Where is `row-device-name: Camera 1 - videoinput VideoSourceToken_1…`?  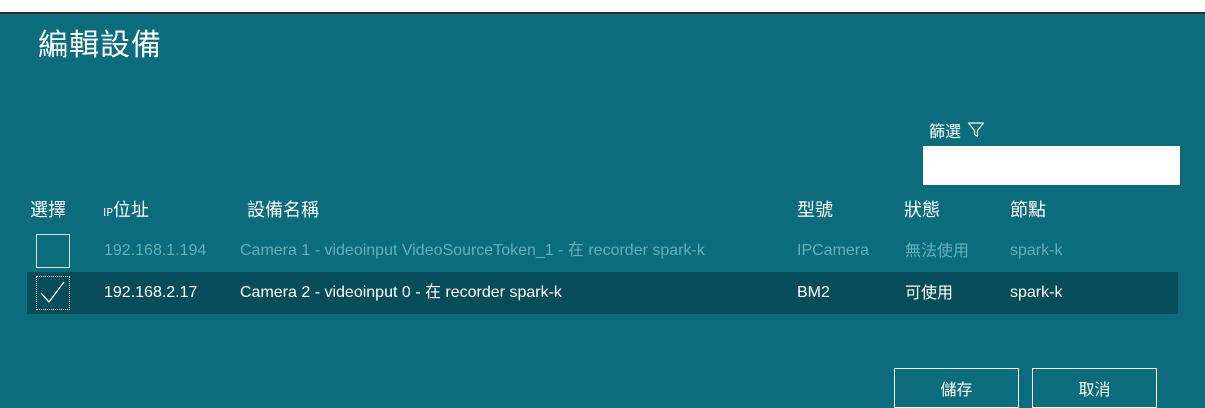
row-device-name: Camera 1 - videoinput VideoSourceToken_1… is located at coordinates (472, 250).